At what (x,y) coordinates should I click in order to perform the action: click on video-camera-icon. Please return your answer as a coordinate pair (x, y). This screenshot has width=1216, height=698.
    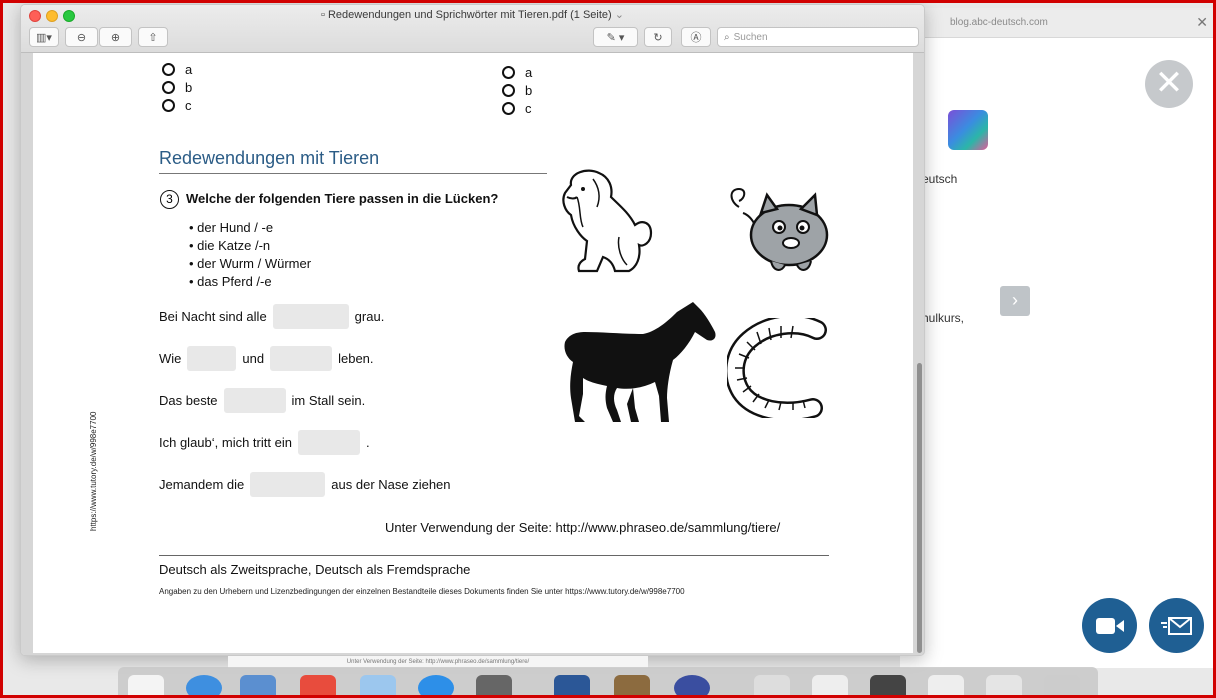
    Looking at the image, I should click on (1109, 625).